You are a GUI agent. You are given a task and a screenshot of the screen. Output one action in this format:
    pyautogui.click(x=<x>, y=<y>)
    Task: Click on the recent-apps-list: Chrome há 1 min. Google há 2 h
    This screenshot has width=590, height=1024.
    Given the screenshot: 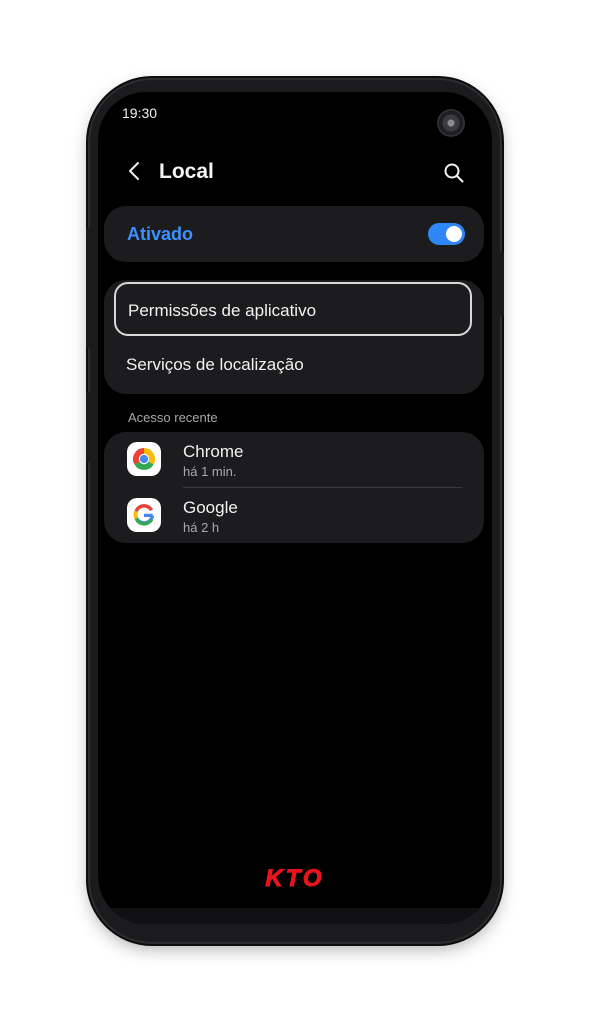 What is the action you would take?
    pyautogui.click(x=294, y=487)
    